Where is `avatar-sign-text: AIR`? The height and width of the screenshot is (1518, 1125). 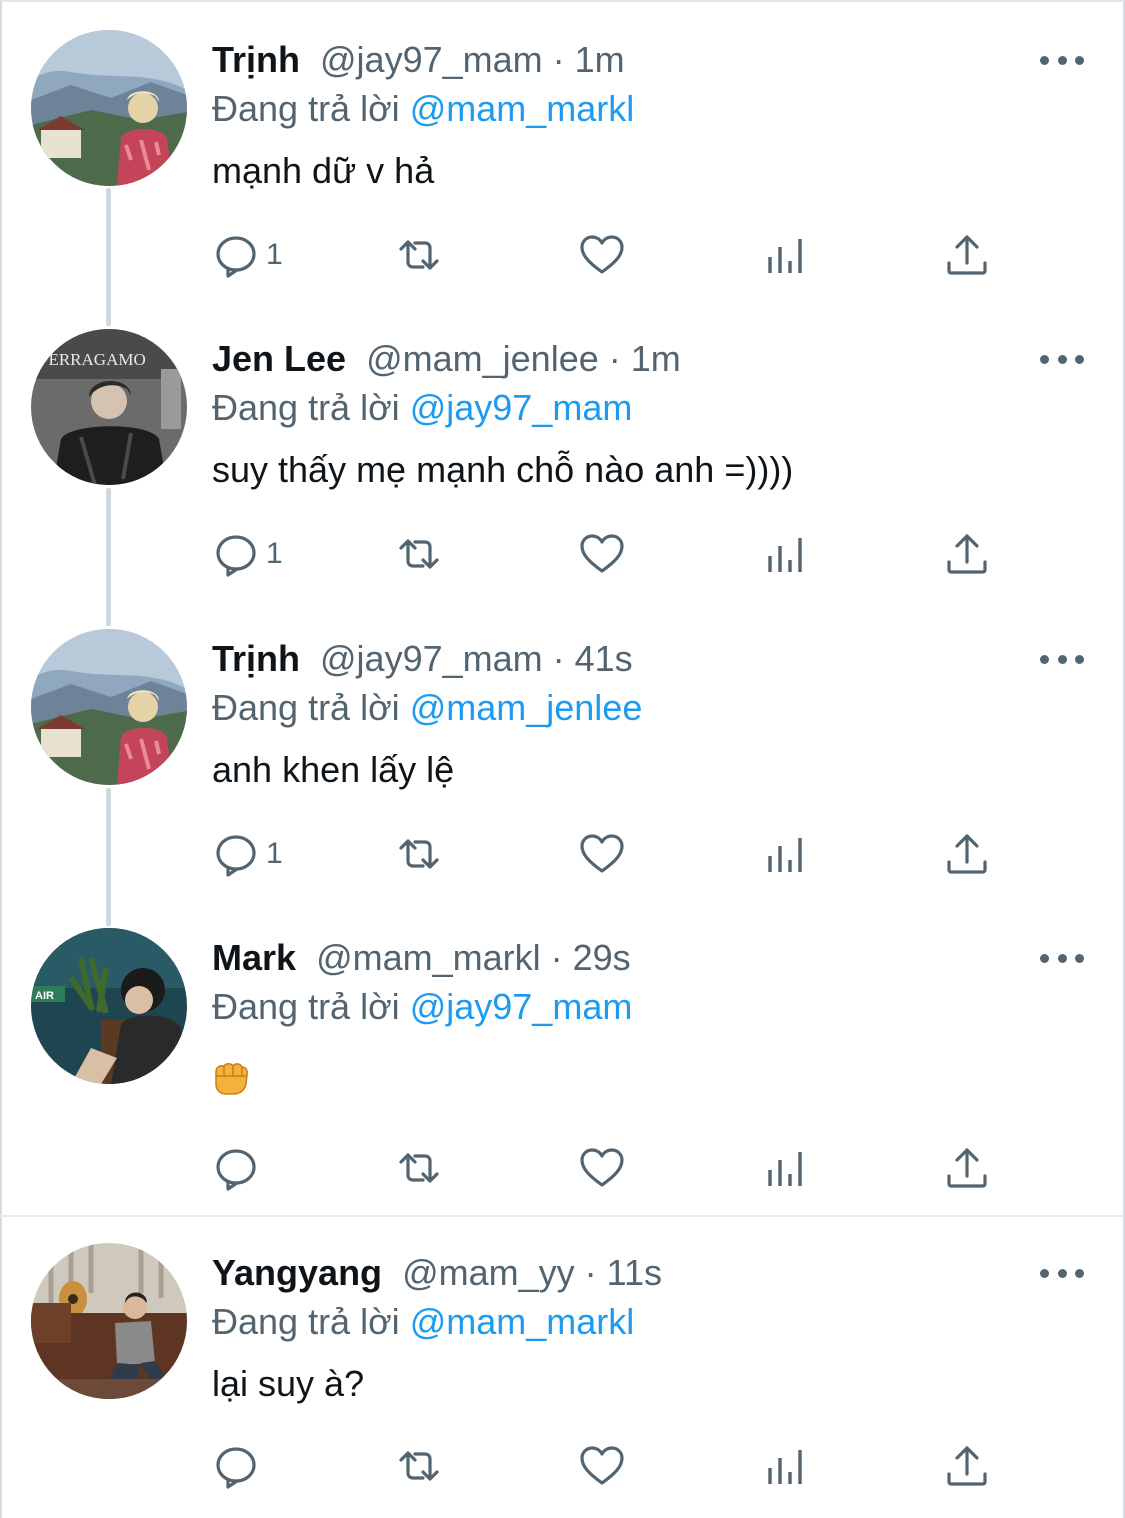
avatar-sign-text: AIR is located at coordinates (44, 996).